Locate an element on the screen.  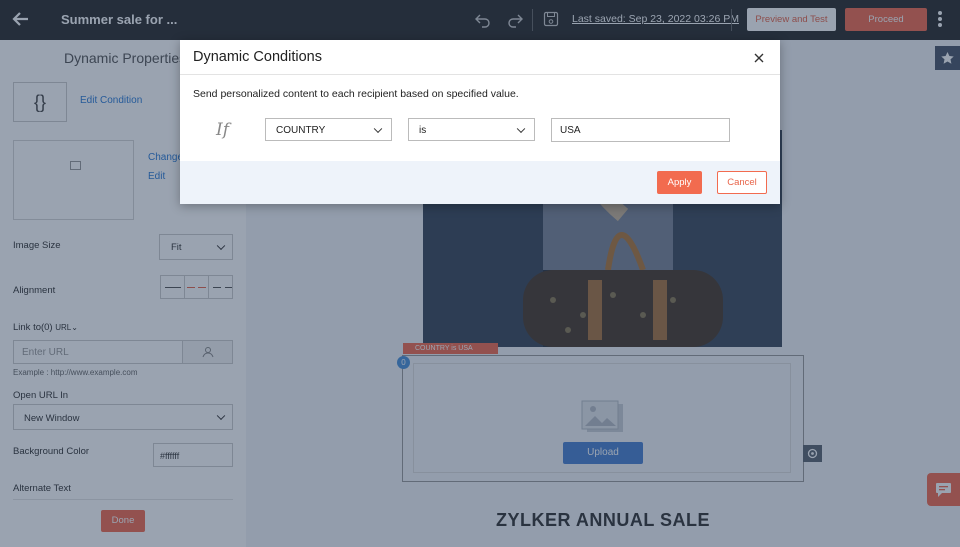
field-select: COUNTRY is located at coordinates (328, 129).